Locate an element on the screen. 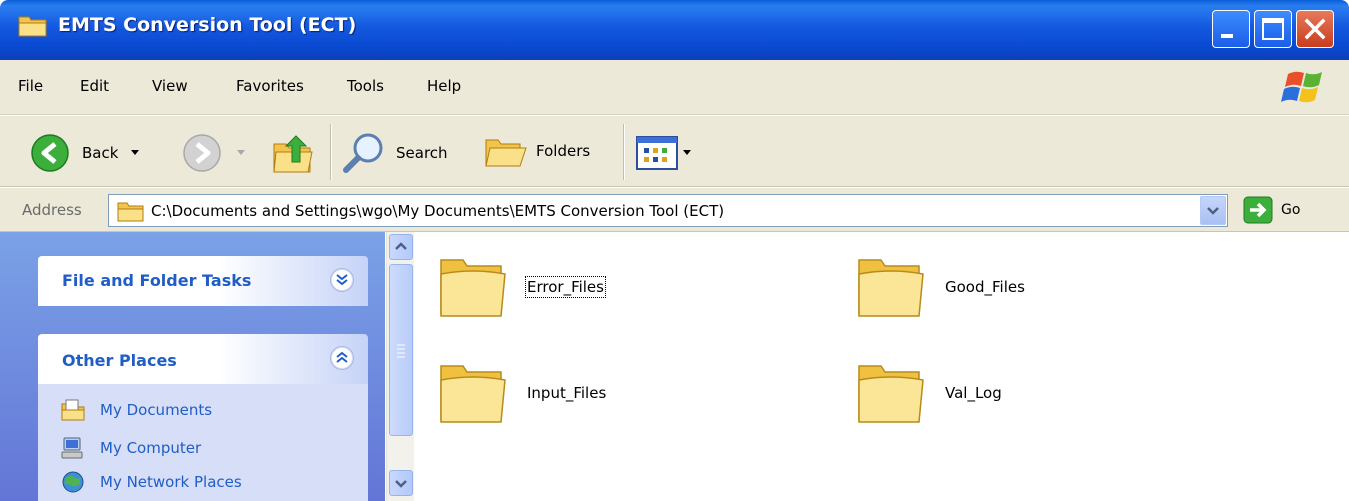  place-my-documents: My Documents is located at coordinates (136, 410).